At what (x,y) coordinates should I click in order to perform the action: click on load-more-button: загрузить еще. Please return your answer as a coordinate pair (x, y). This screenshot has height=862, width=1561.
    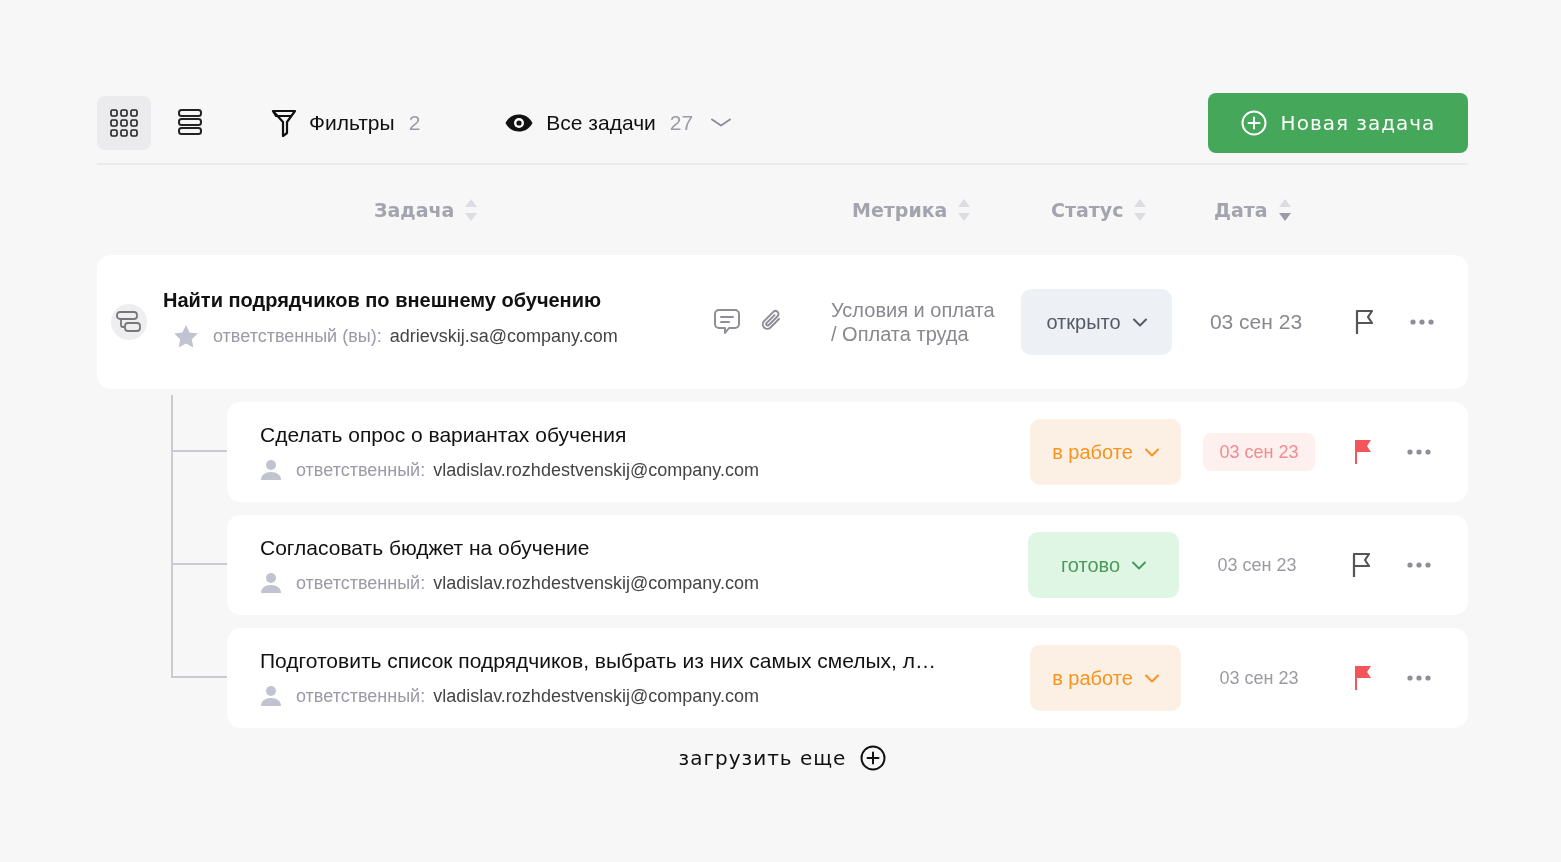
    Looking at the image, I should click on (782, 758).